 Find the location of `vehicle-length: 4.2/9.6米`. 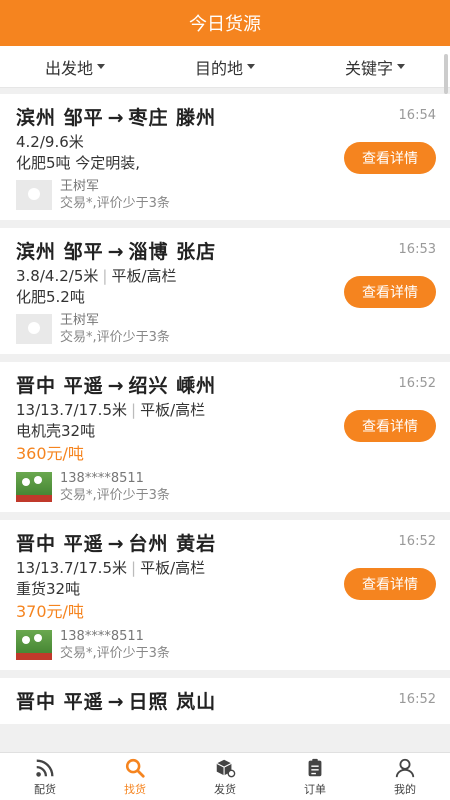

vehicle-length: 4.2/9.6米 is located at coordinates (50, 142).